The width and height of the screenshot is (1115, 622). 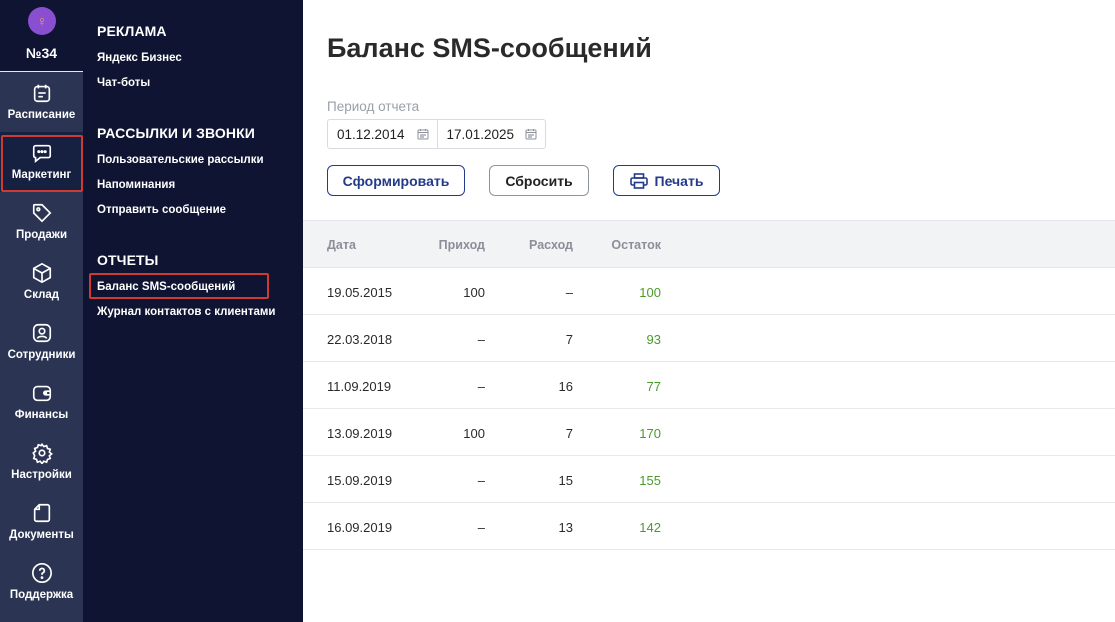 What do you see at coordinates (450, 245) in the screenshot?
I see `column-header-in: Приход` at bounding box center [450, 245].